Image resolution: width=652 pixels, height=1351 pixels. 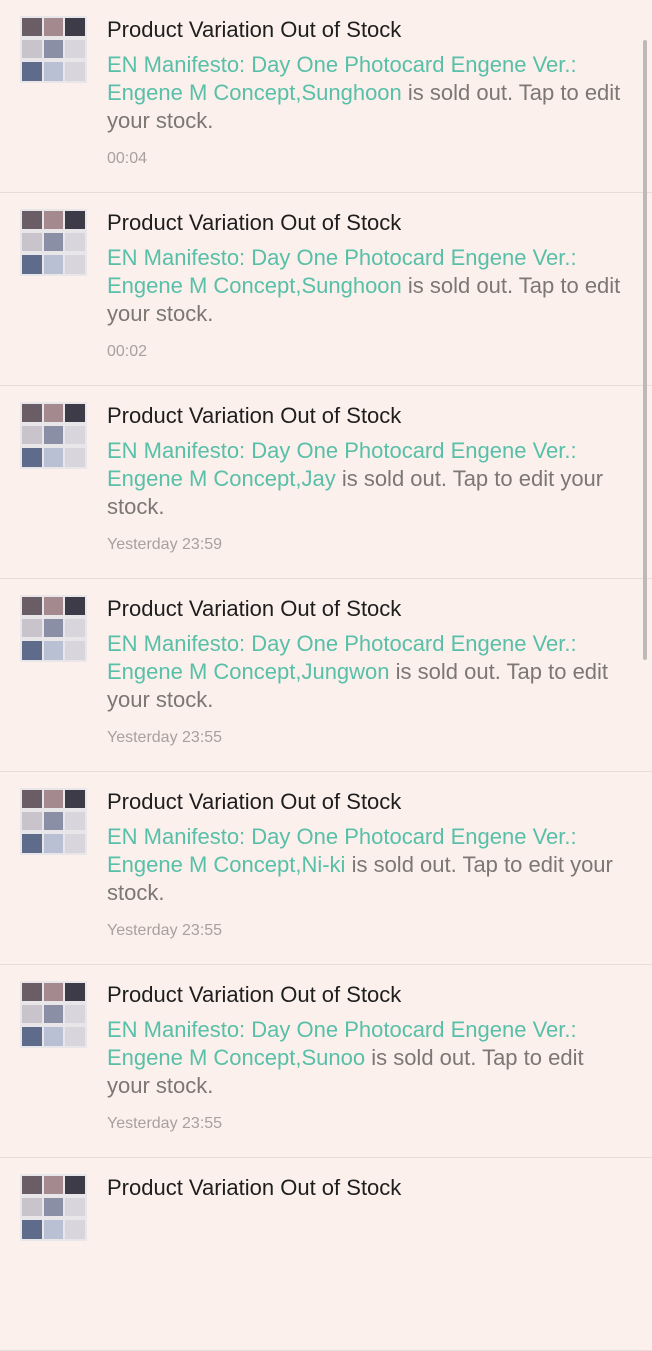 I want to click on notification-item: Product Variation Out of Stock, so click(x=326, y=1254).